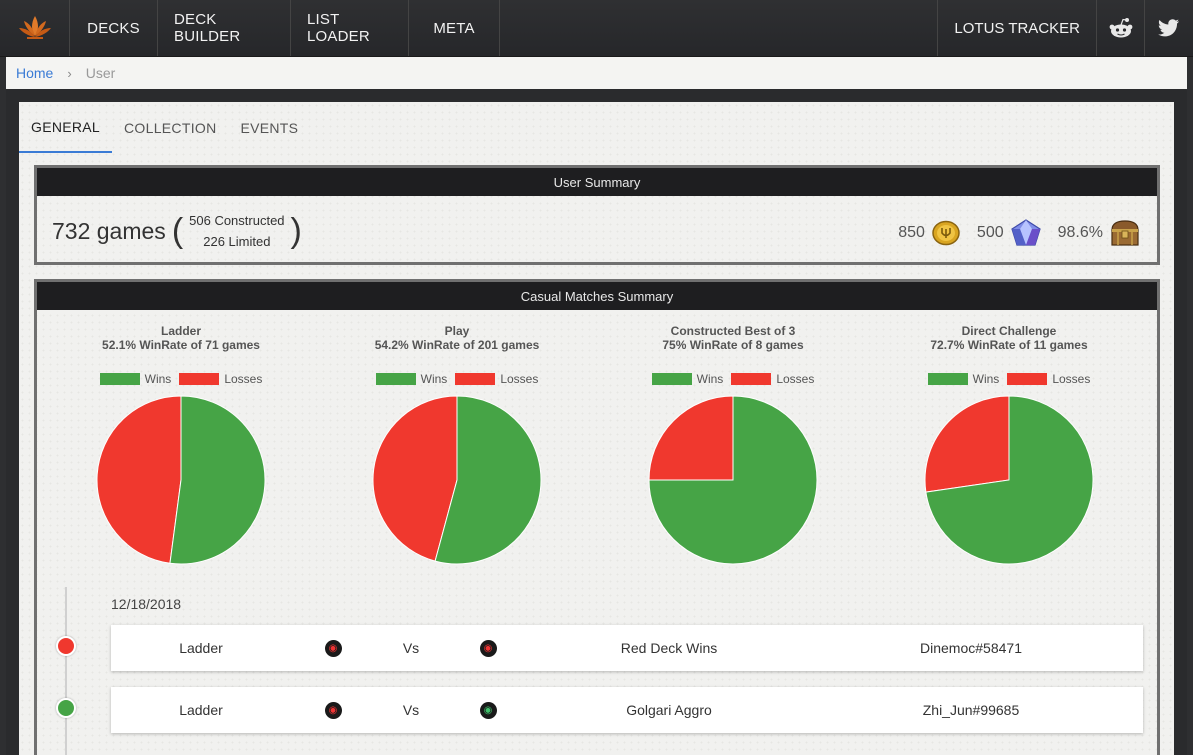  I want to click on casual-matches-header: Casual Matches Summary, so click(597, 296).